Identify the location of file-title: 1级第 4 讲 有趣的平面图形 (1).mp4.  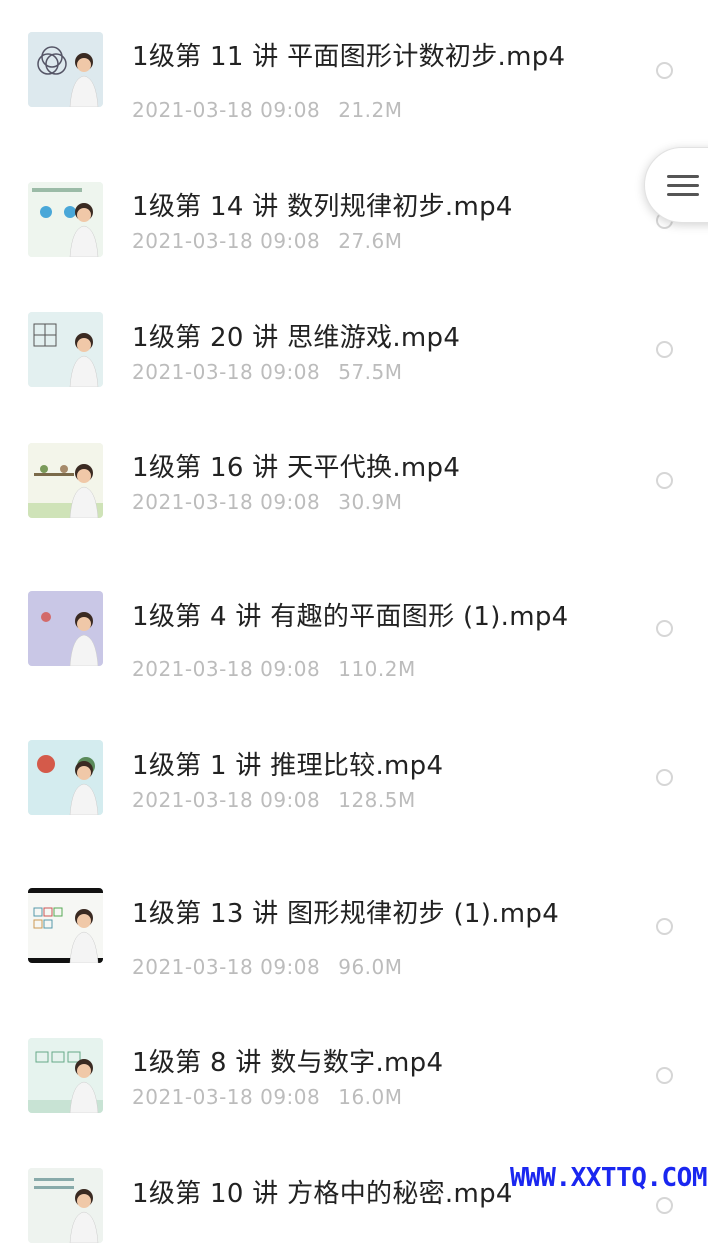
(350, 617).